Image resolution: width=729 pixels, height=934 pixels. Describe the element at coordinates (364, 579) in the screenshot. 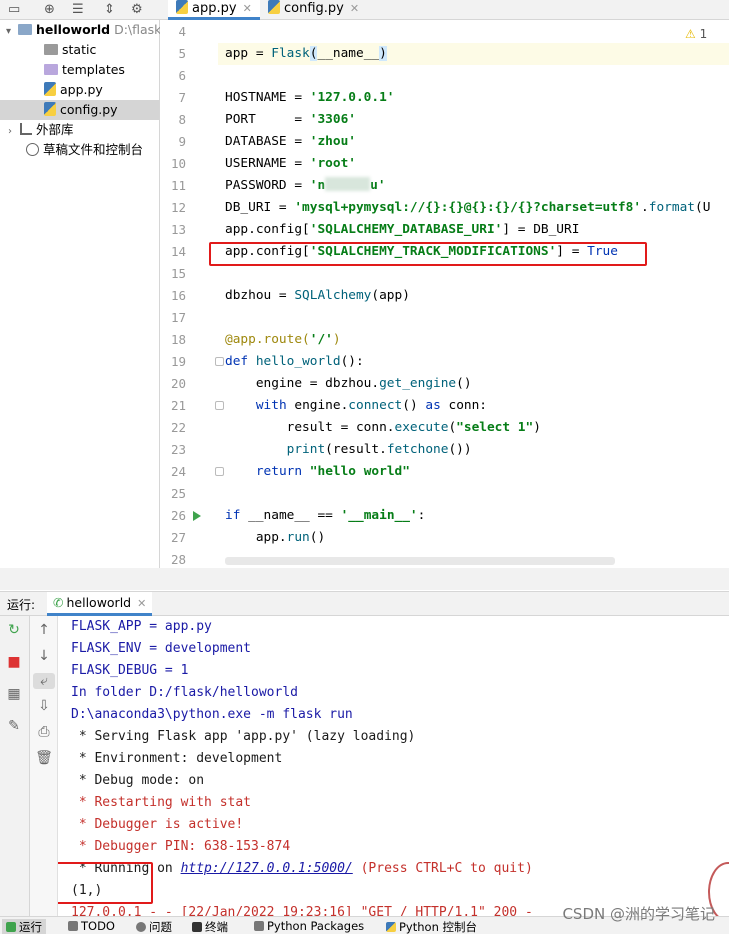

I see `editor-bottom-gap` at that location.